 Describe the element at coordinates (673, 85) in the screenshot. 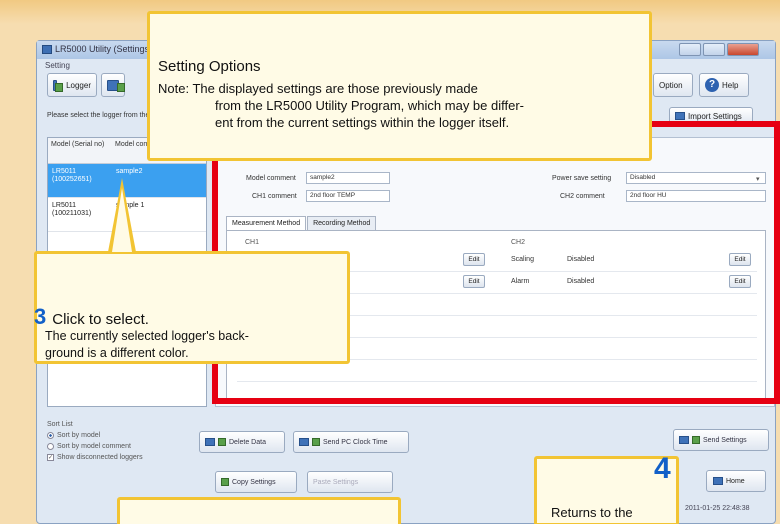

I see `option-button: Option` at that location.